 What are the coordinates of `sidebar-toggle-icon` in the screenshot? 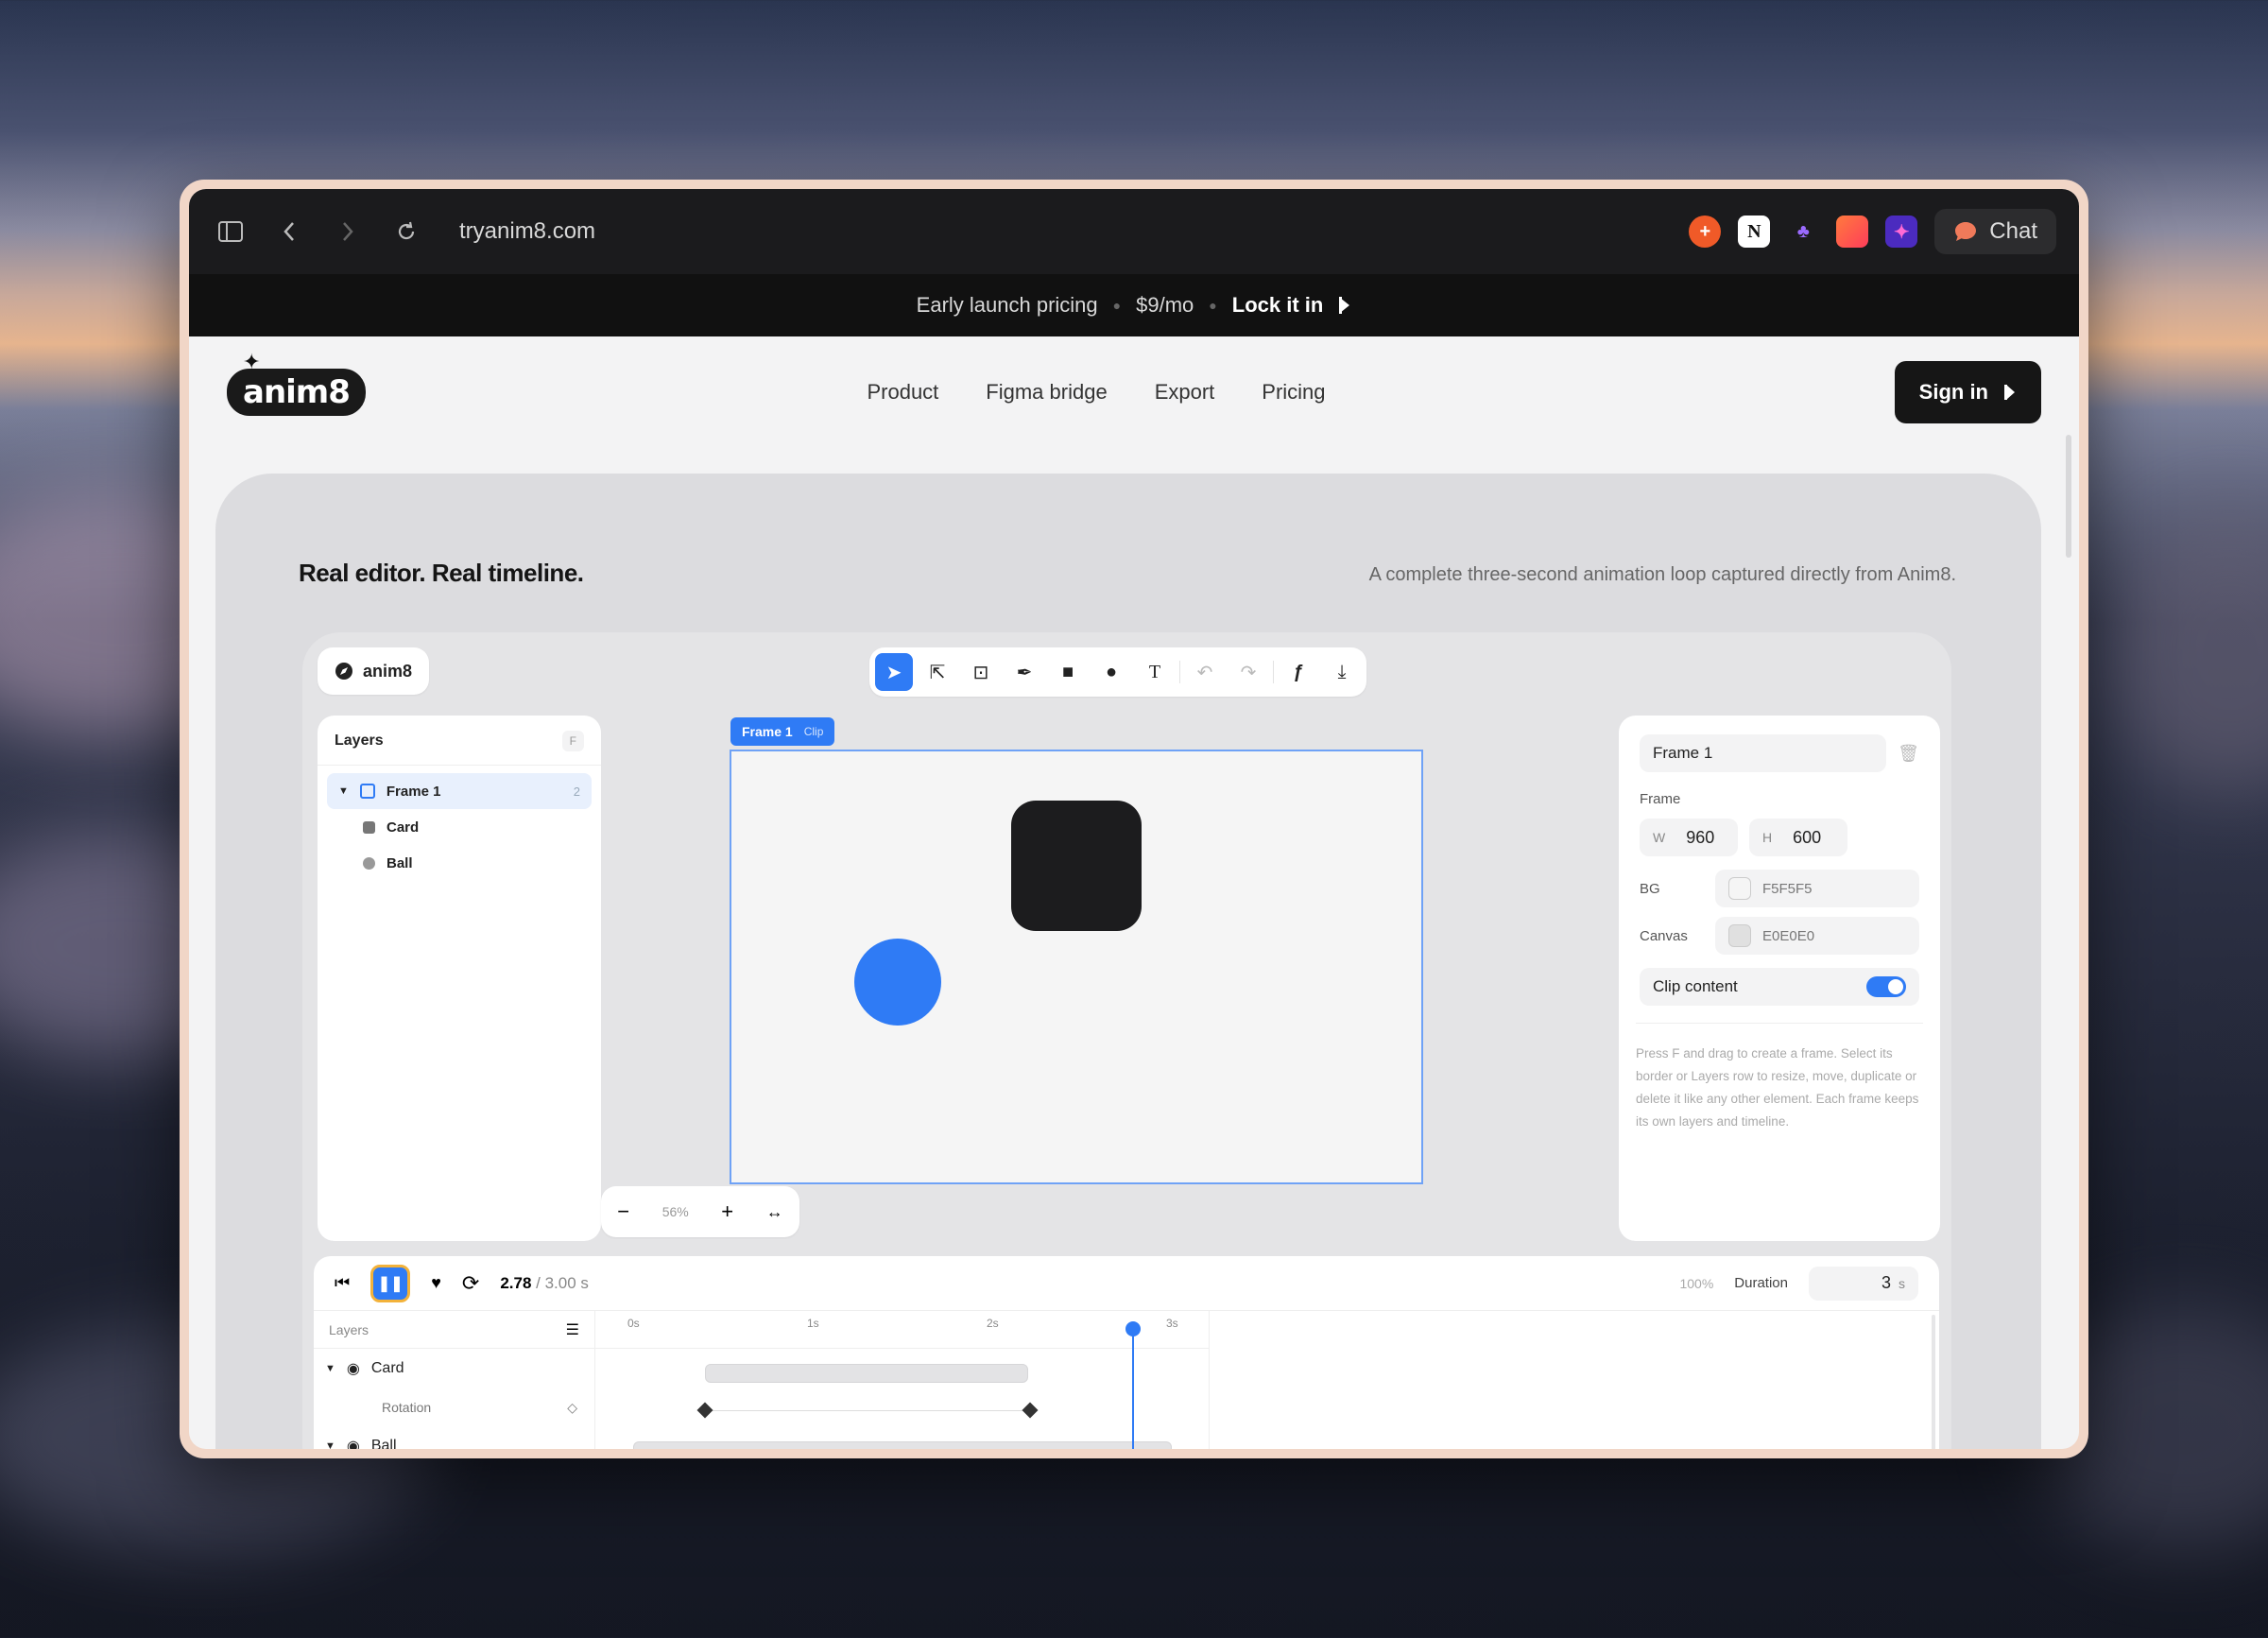 It's located at (230, 231).